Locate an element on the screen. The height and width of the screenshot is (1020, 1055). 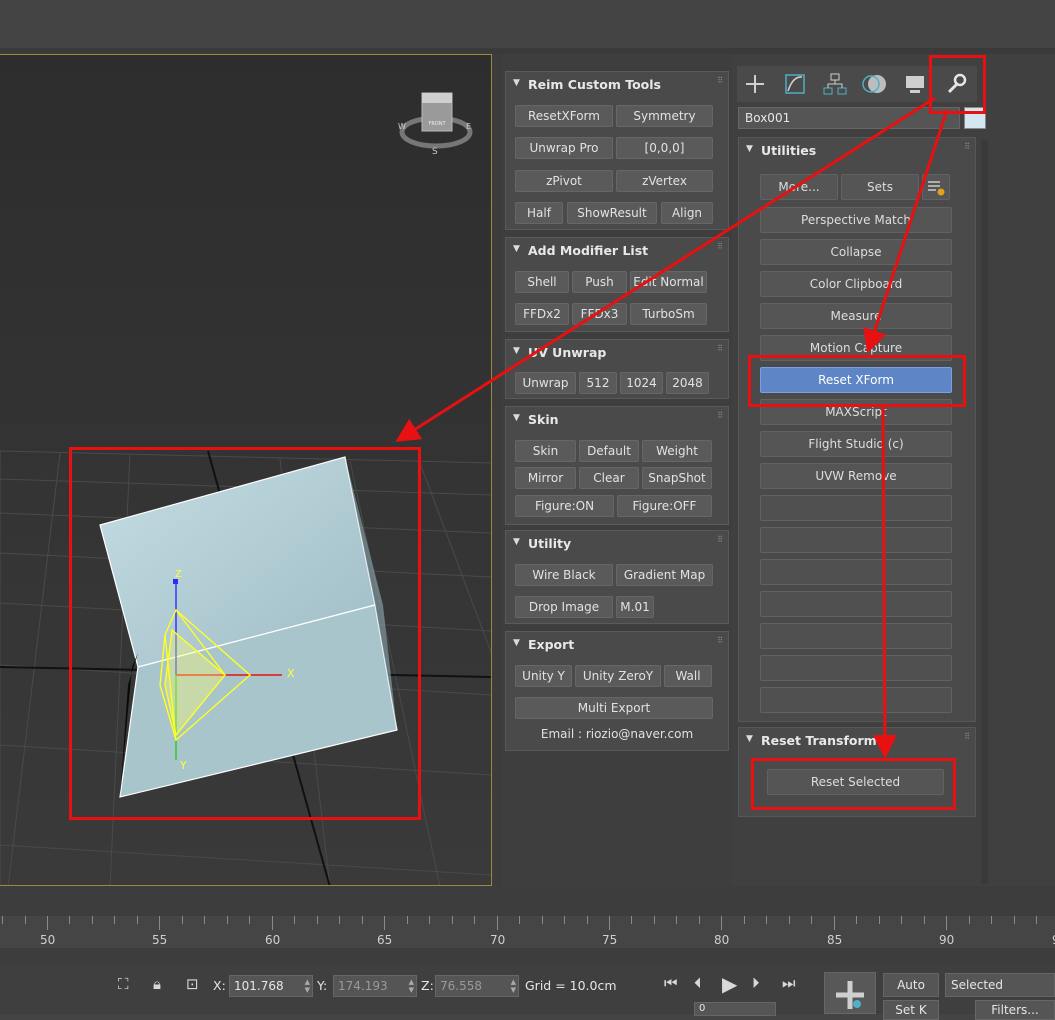
arrow-to-reset-selected is located at coordinates (884, 582).